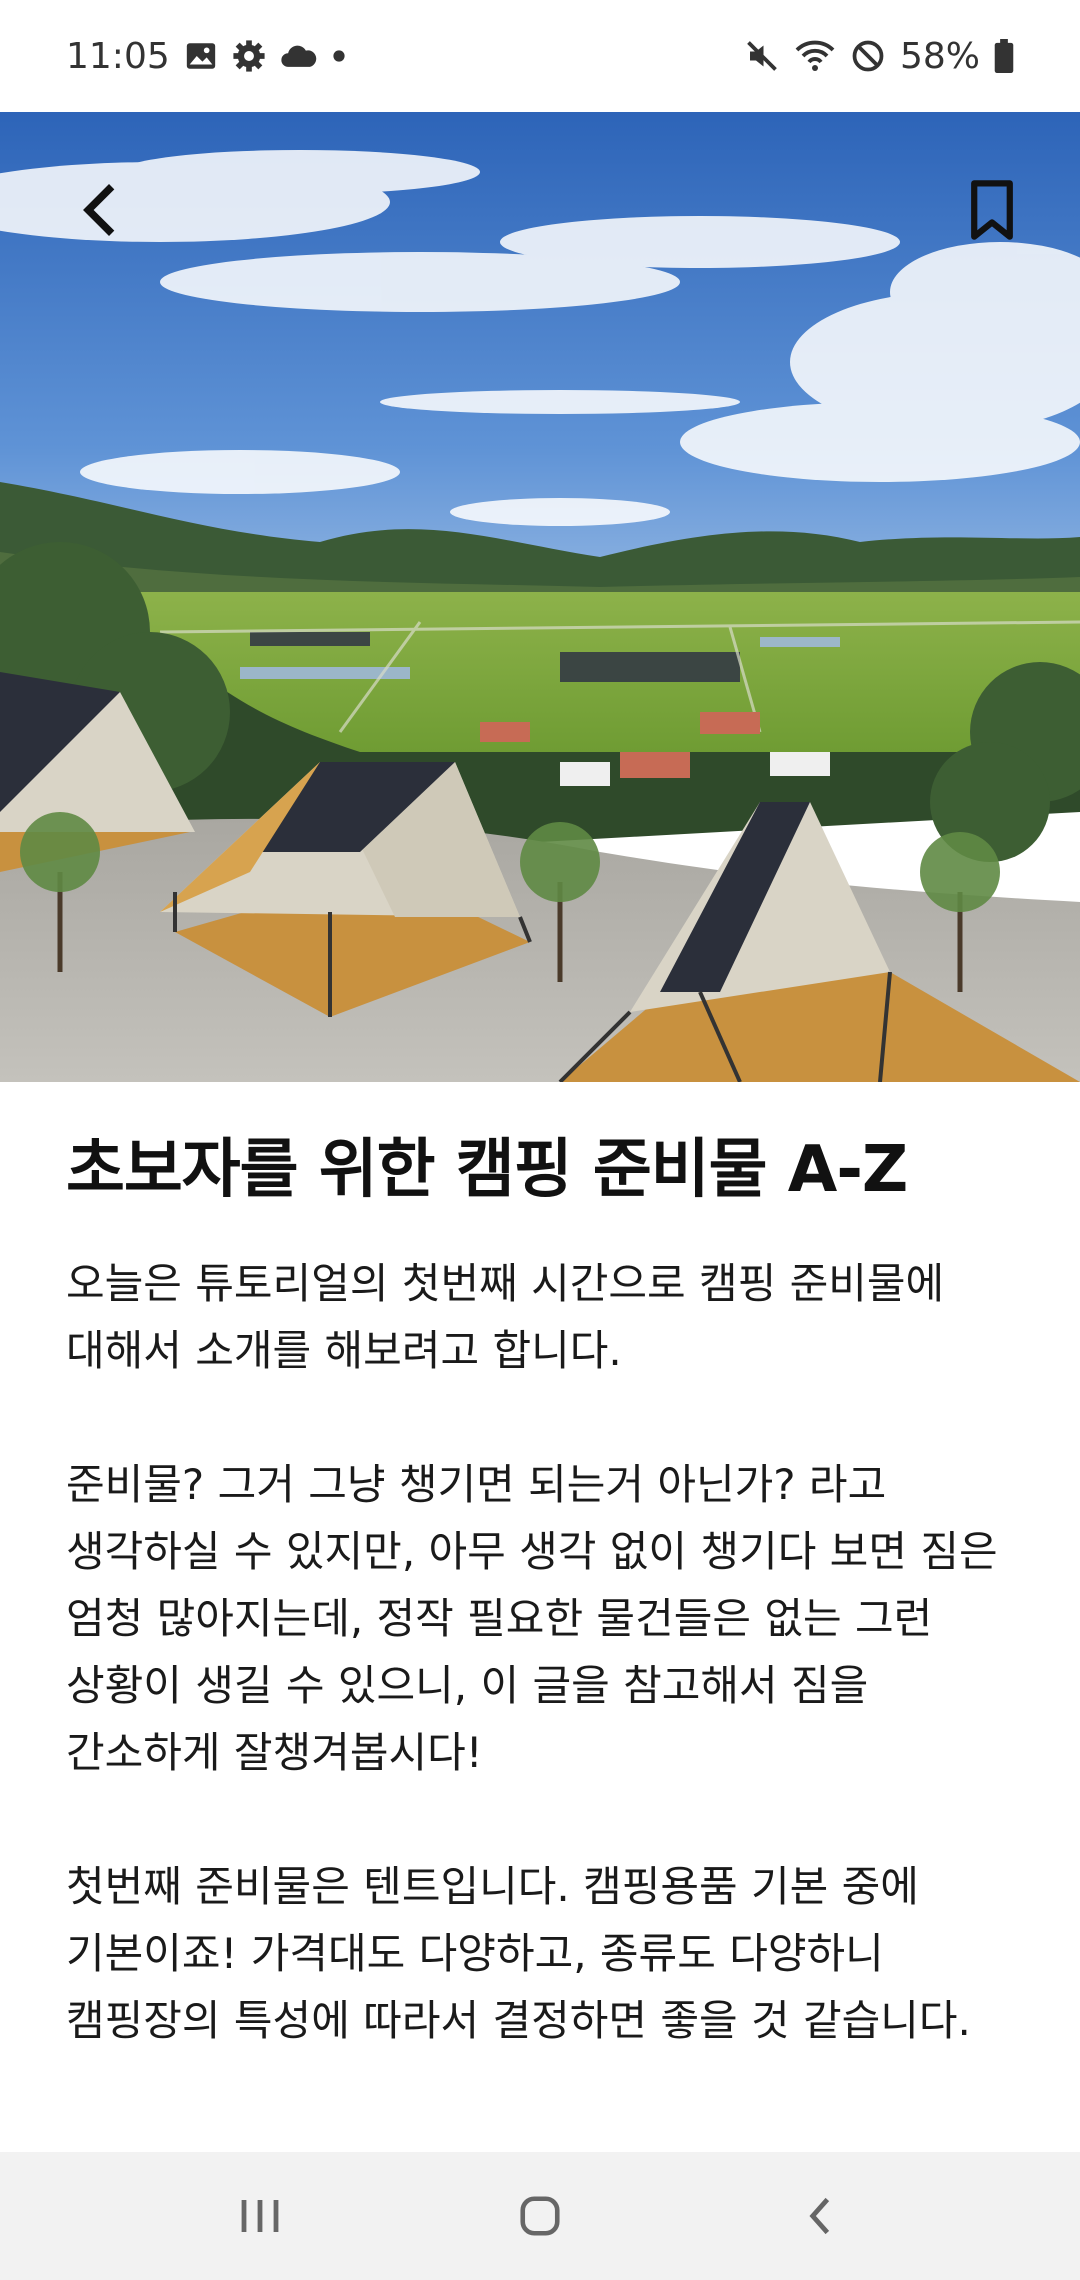 This screenshot has height=2280, width=1080. I want to click on home-button, so click(540, 2216).